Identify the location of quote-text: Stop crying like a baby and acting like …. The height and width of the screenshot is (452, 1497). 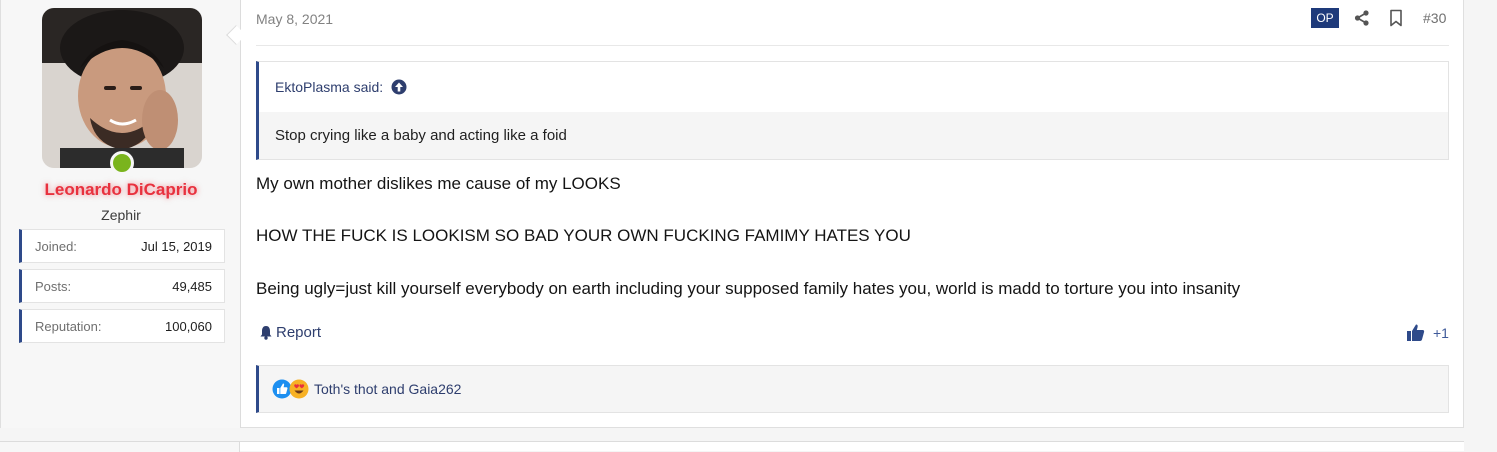
(421, 135).